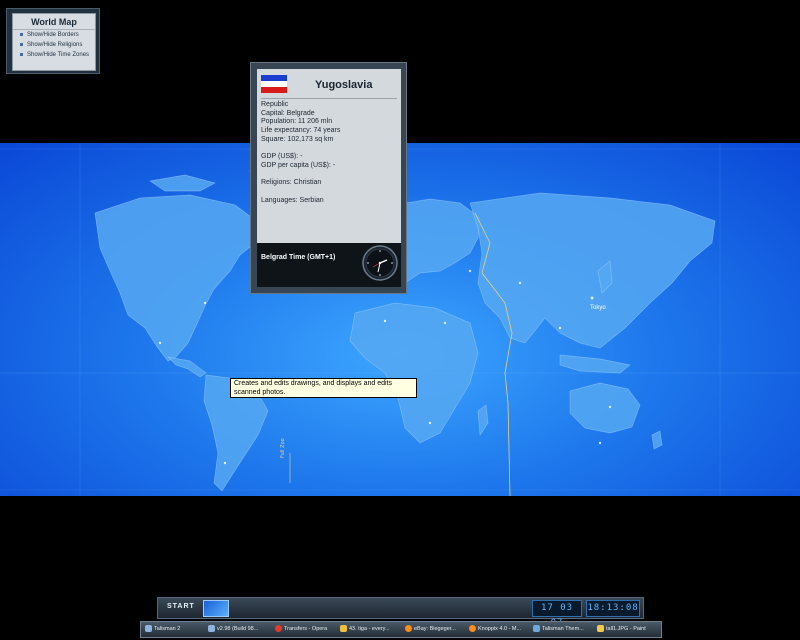 This screenshot has width=800, height=640. Describe the element at coordinates (329, 98) in the screenshot. I see `divider` at that location.